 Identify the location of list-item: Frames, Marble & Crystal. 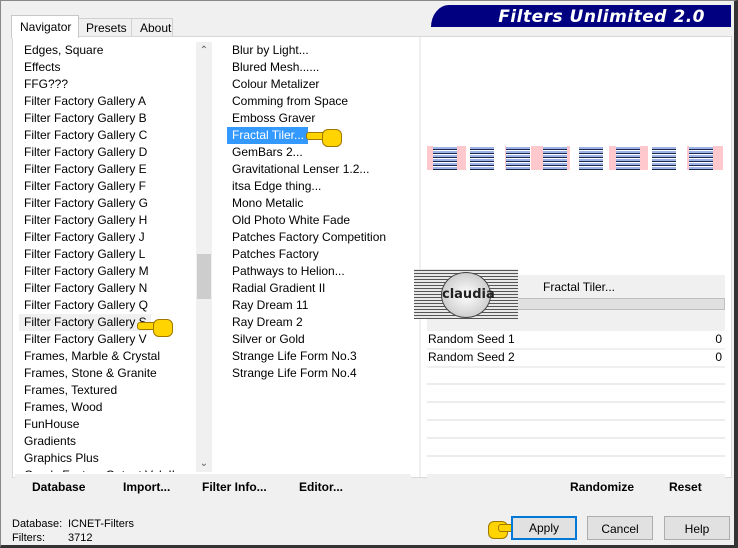
(107, 356).